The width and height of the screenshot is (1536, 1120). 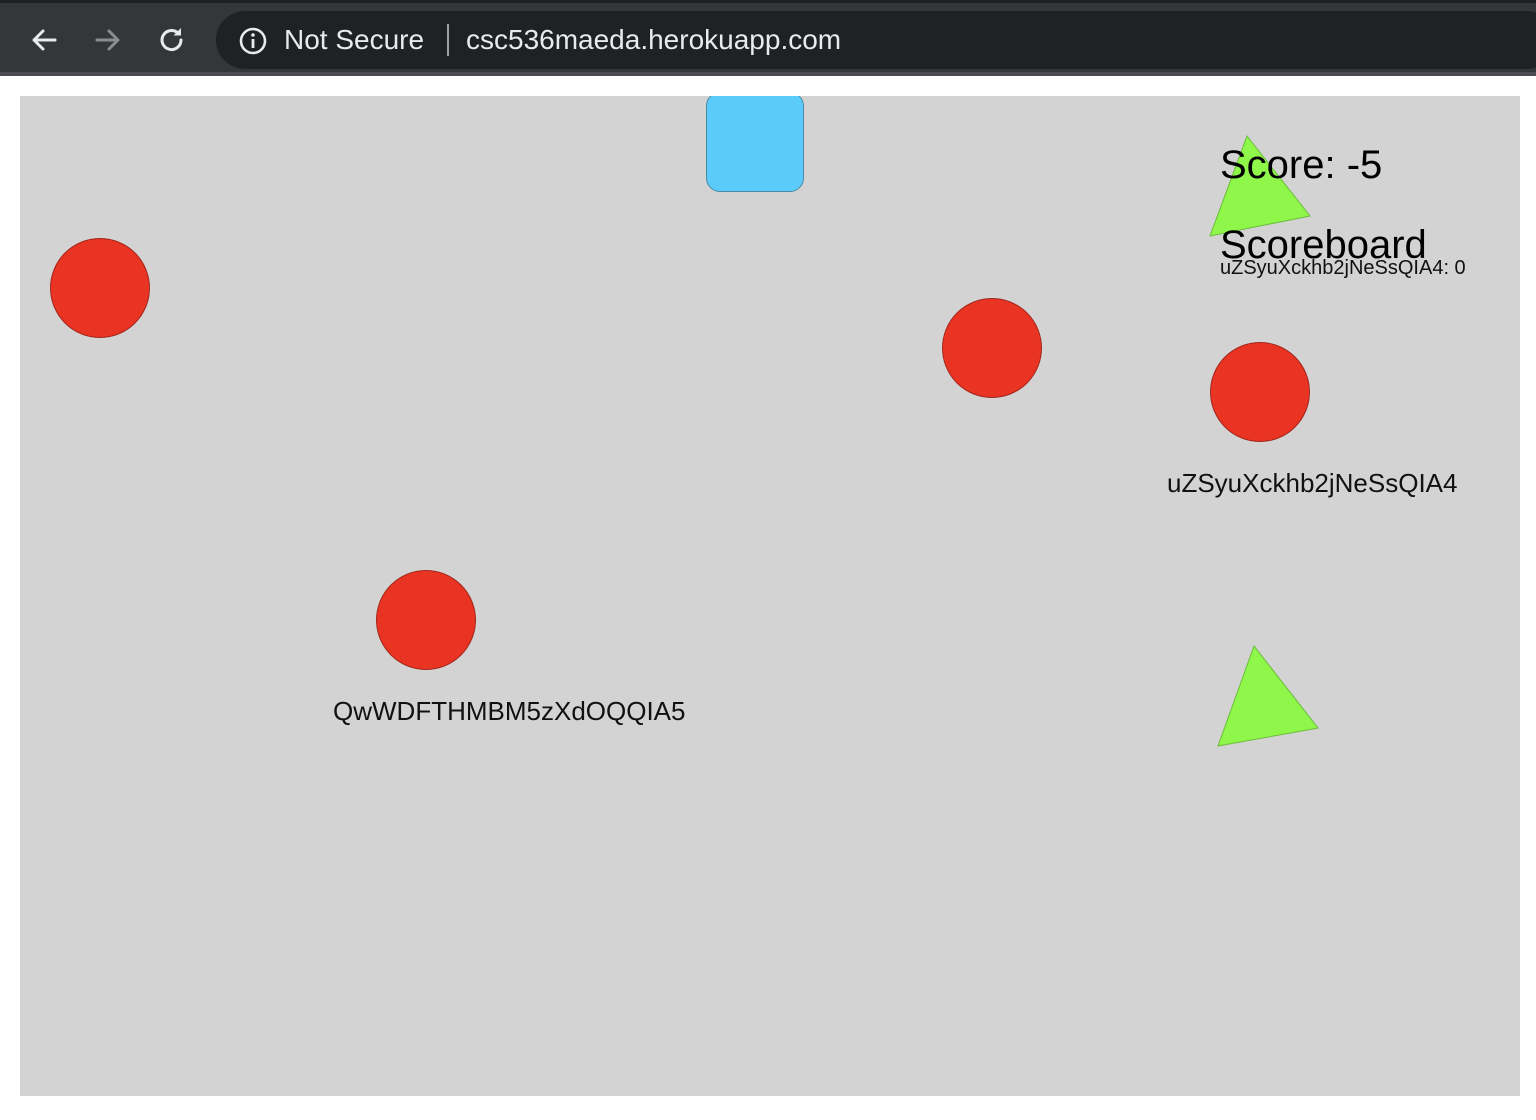 I want to click on score-text: Score: -5, so click(x=1301, y=165).